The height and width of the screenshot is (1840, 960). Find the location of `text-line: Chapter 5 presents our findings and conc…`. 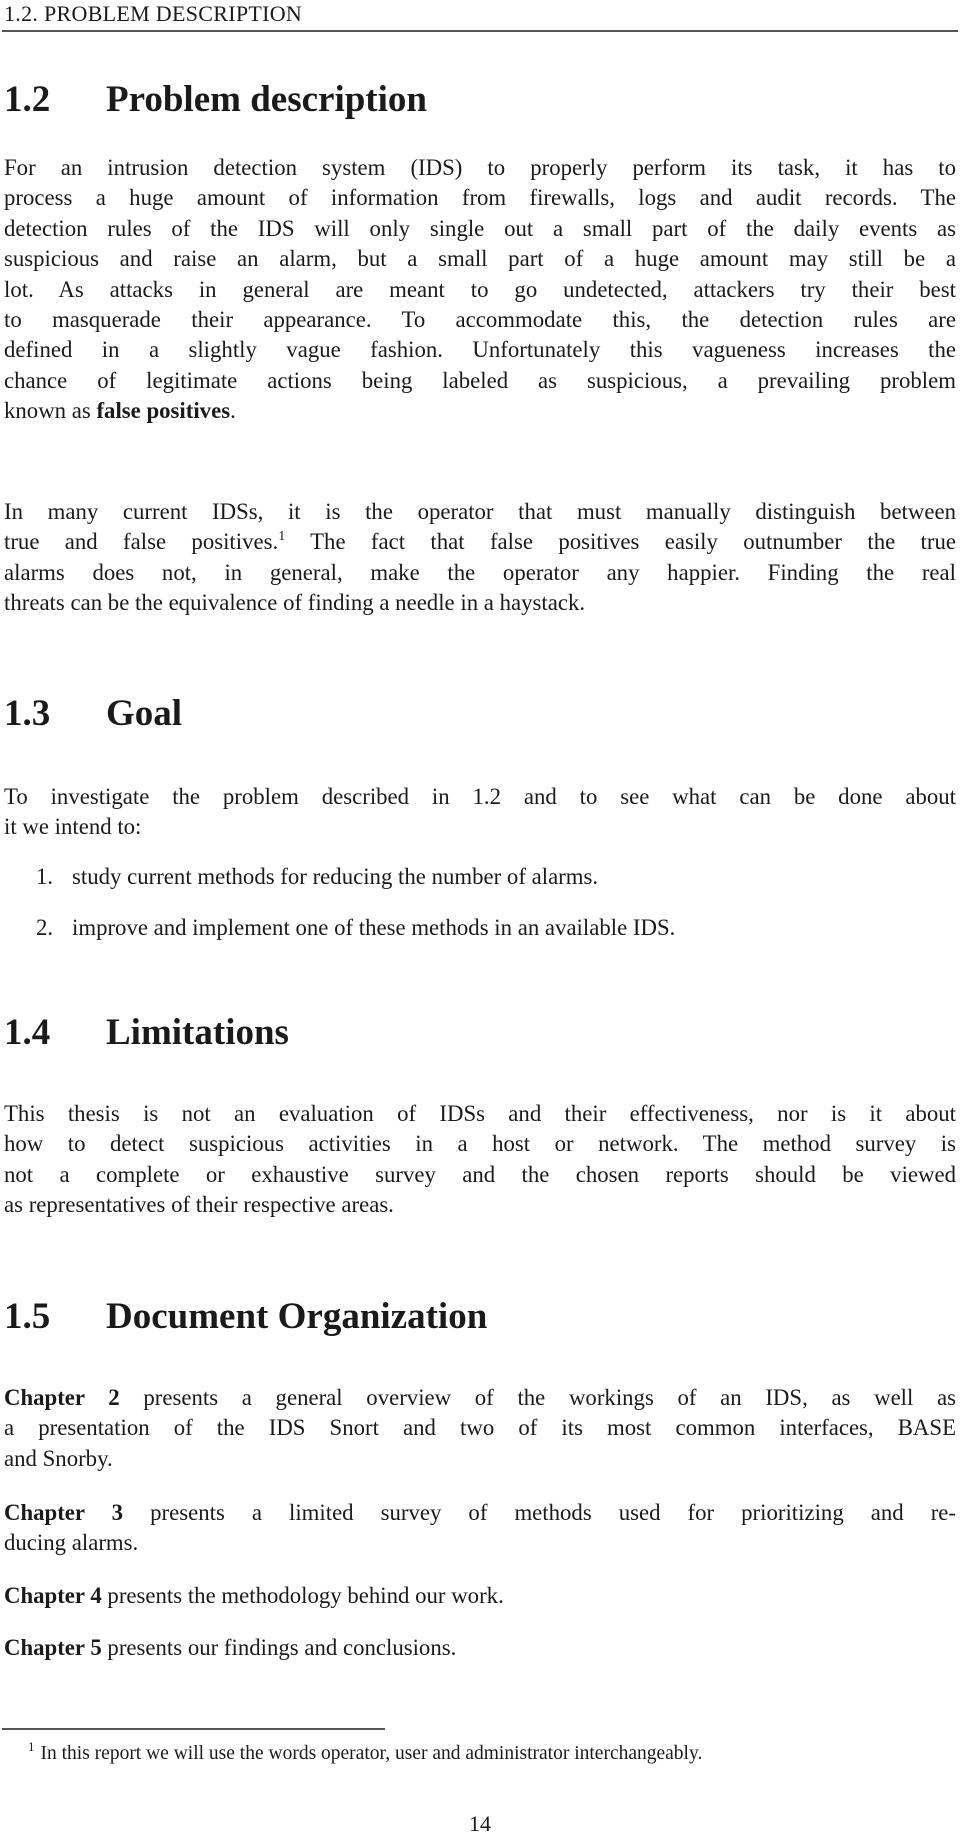

text-line: Chapter 5 presents our findings and conc… is located at coordinates (480, 1648).